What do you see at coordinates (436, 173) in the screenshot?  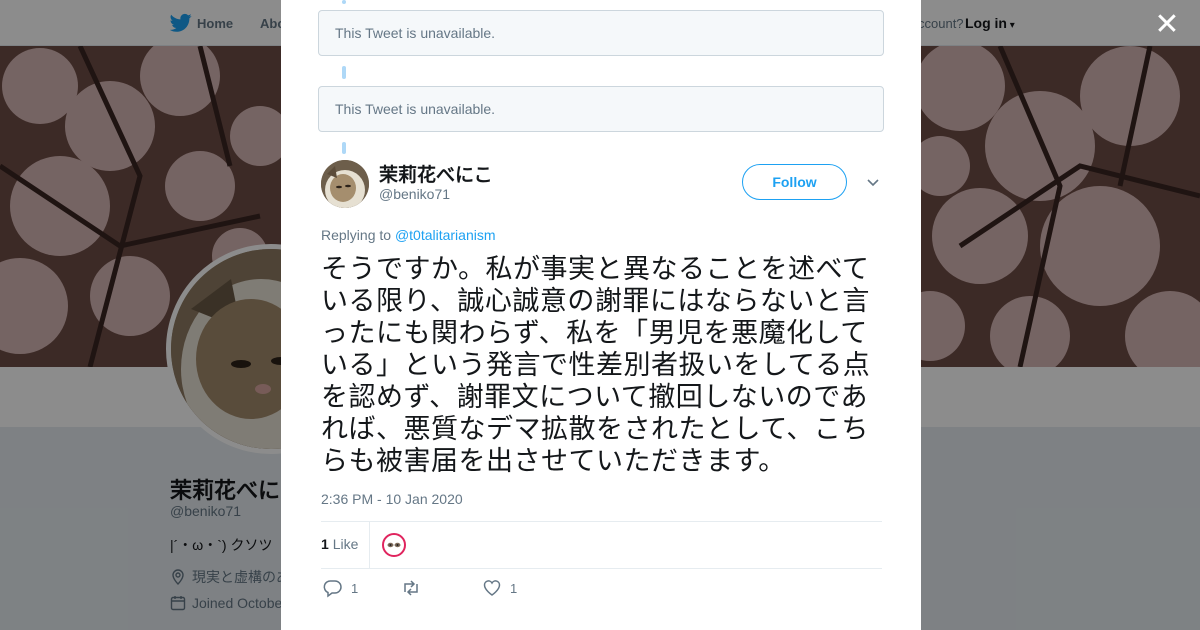 I see `author-name: 茉莉花べにこ` at bounding box center [436, 173].